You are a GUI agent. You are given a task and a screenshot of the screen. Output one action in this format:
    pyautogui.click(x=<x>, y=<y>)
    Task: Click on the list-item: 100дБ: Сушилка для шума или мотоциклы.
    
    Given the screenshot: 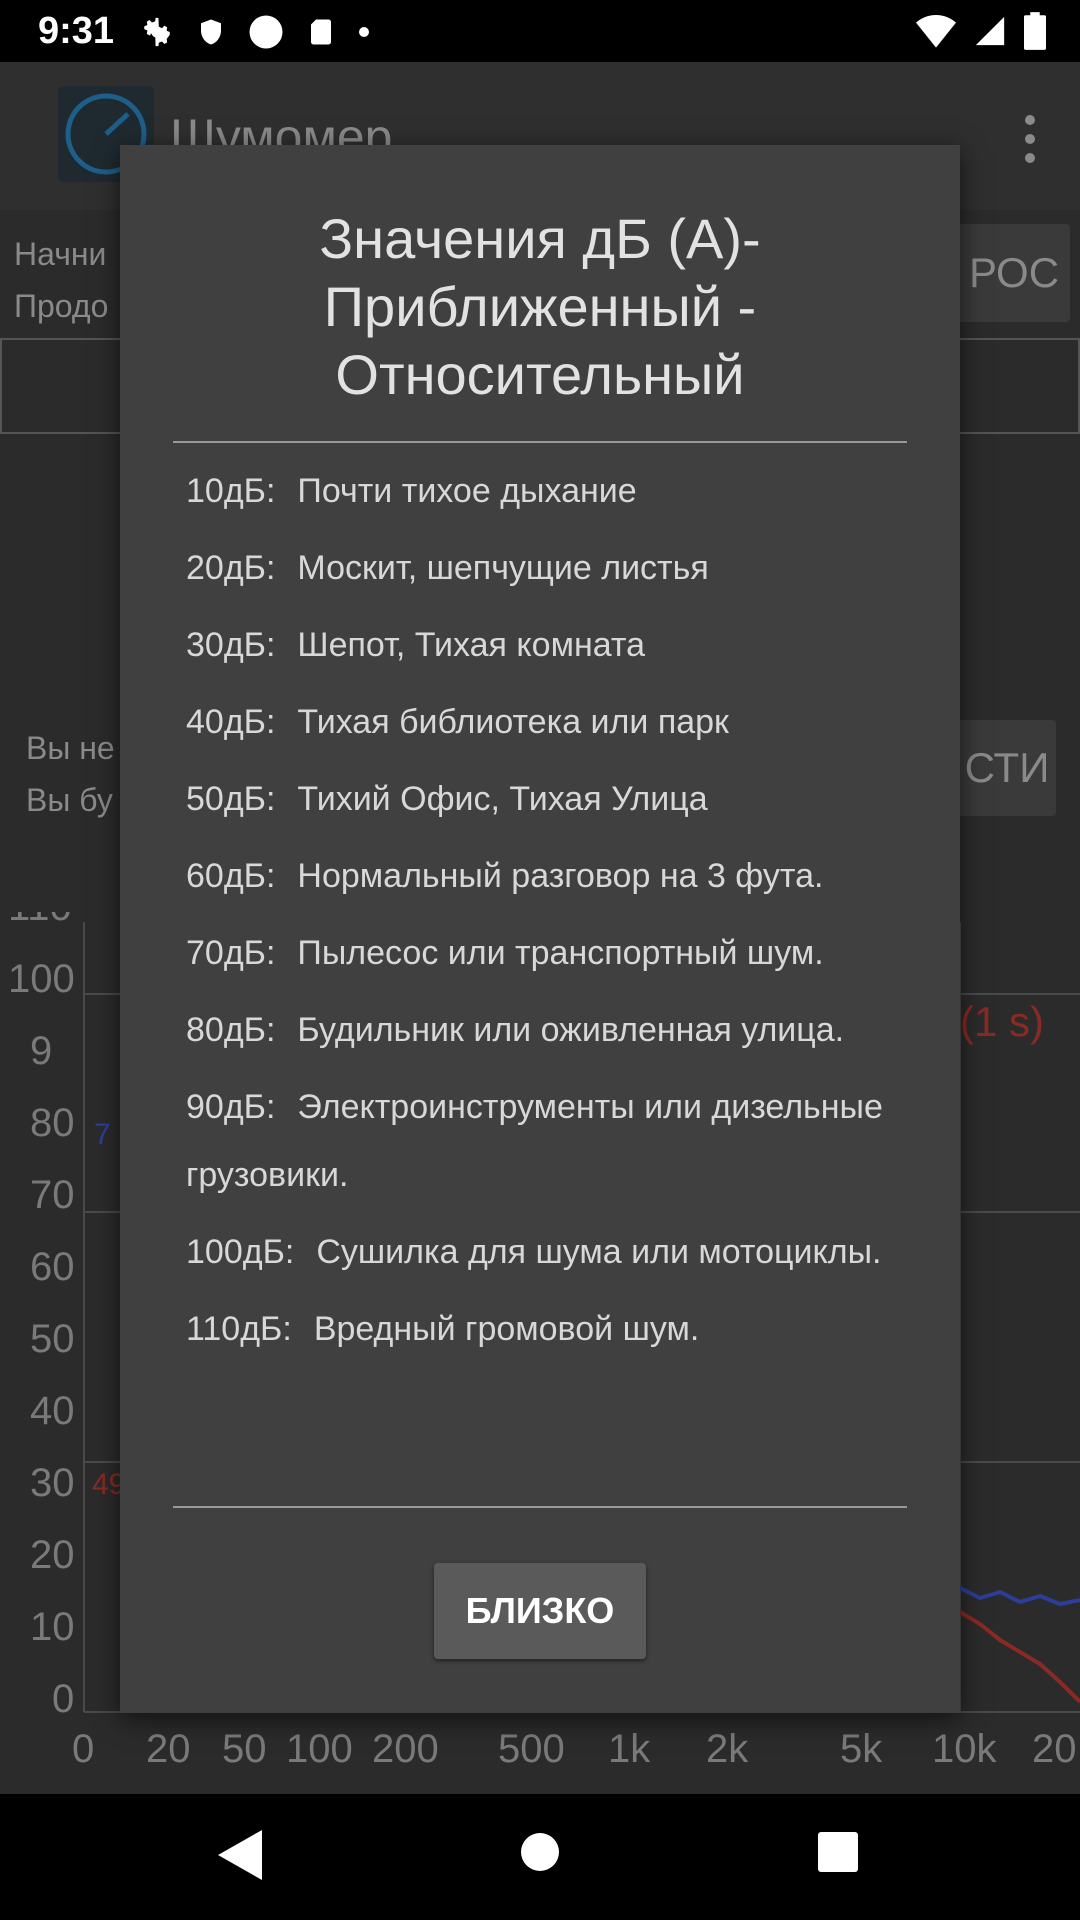 What is the action you would take?
    pyautogui.click(x=534, y=1252)
    